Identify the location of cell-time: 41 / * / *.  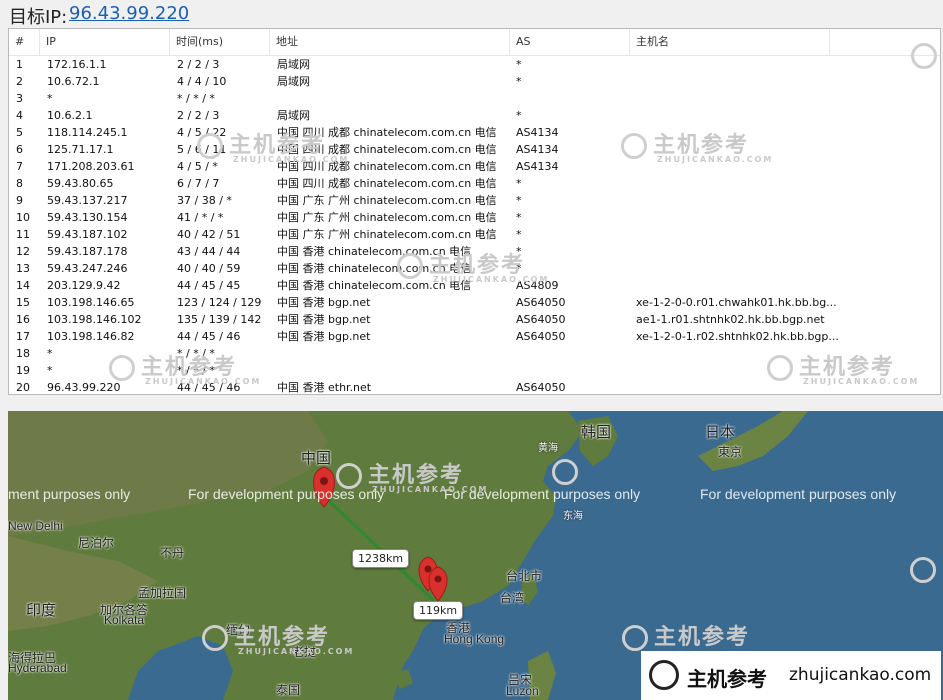
(200, 217).